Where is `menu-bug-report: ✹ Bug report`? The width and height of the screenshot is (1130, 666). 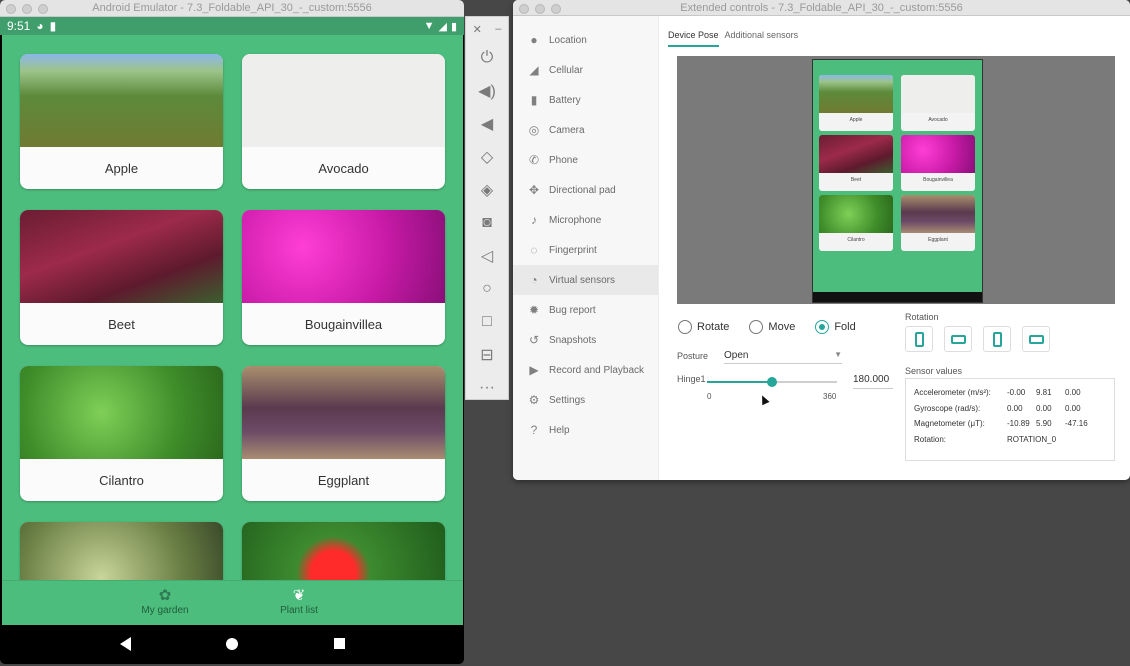 menu-bug-report: ✹ Bug report is located at coordinates (585, 310).